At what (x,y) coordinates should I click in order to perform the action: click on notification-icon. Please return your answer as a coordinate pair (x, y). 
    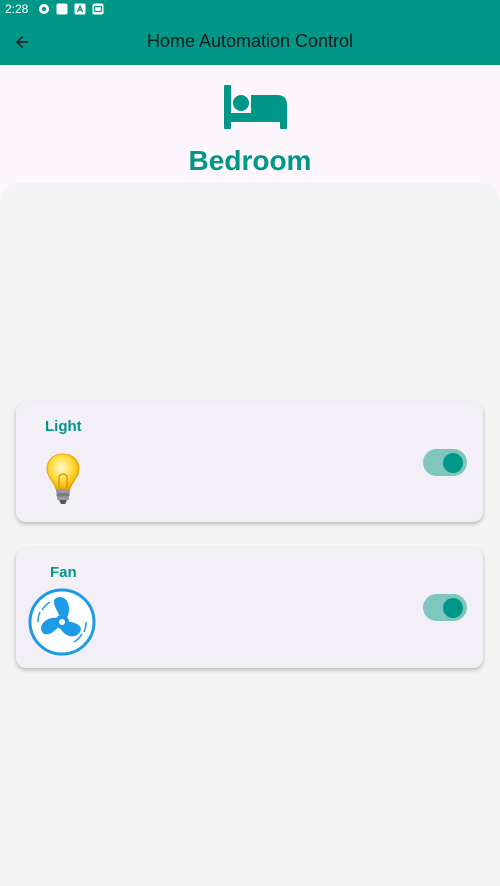
    Looking at the image, I should click on (44, 9).